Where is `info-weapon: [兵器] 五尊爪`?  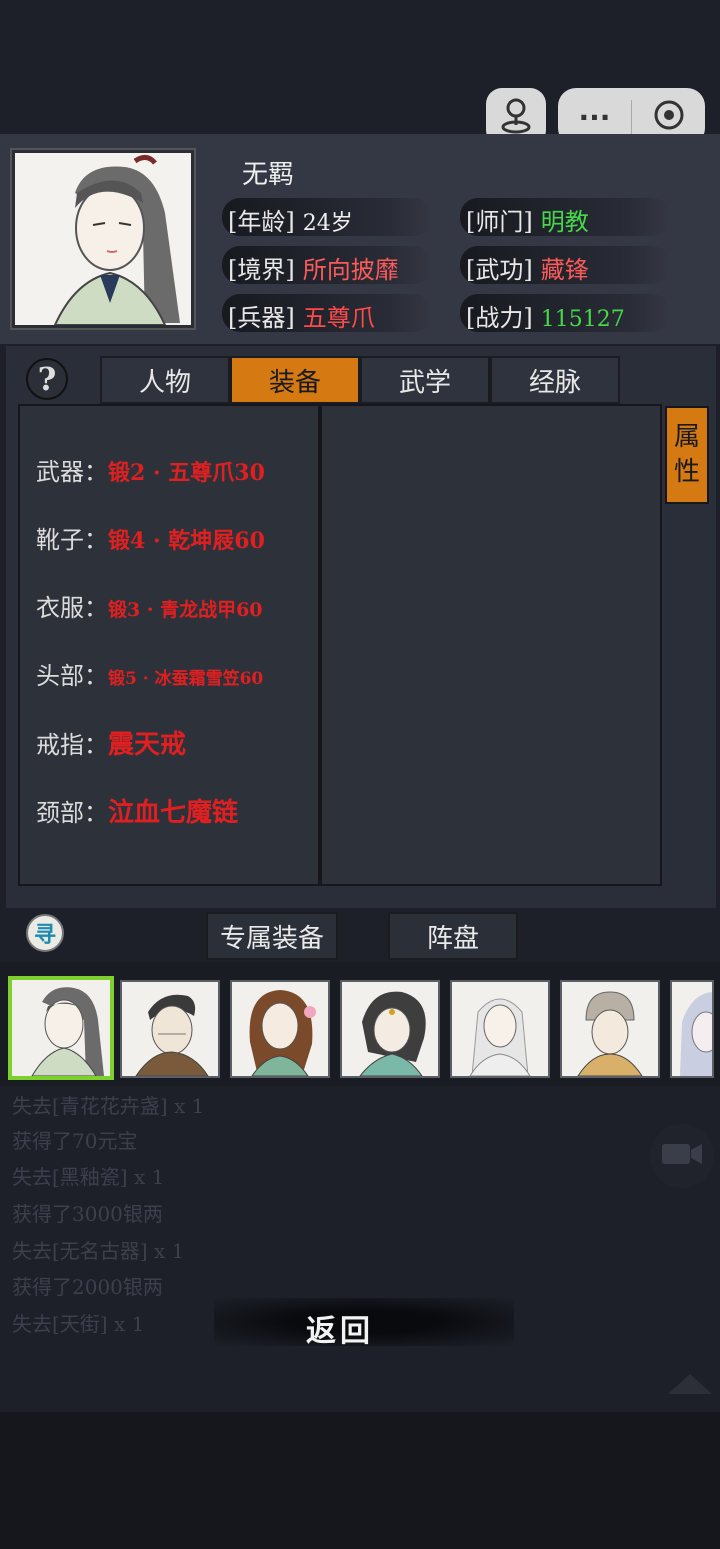
info-weapon: [兵器] 五尊爪 is located at coordinates (301, 315).